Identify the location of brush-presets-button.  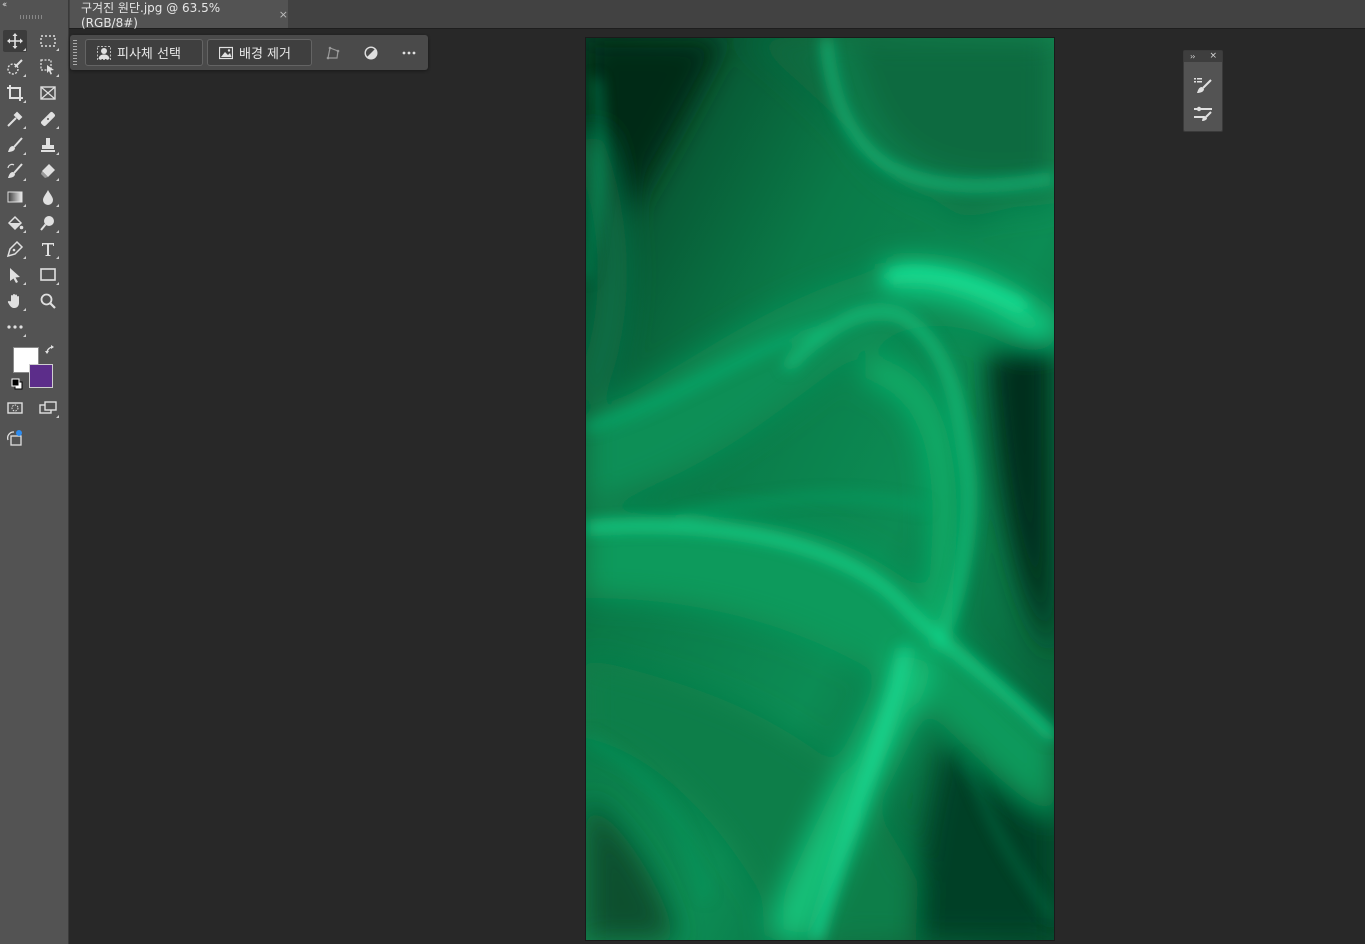
(1203, 114).